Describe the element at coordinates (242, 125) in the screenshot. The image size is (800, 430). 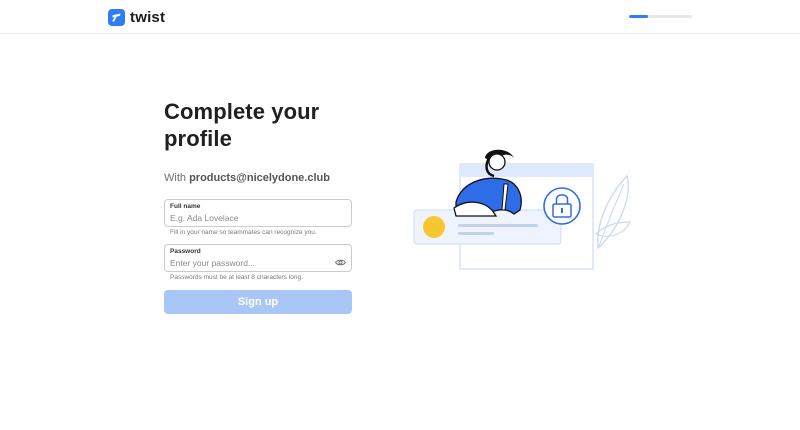
I see `page-title: Complete your profile` at that location.